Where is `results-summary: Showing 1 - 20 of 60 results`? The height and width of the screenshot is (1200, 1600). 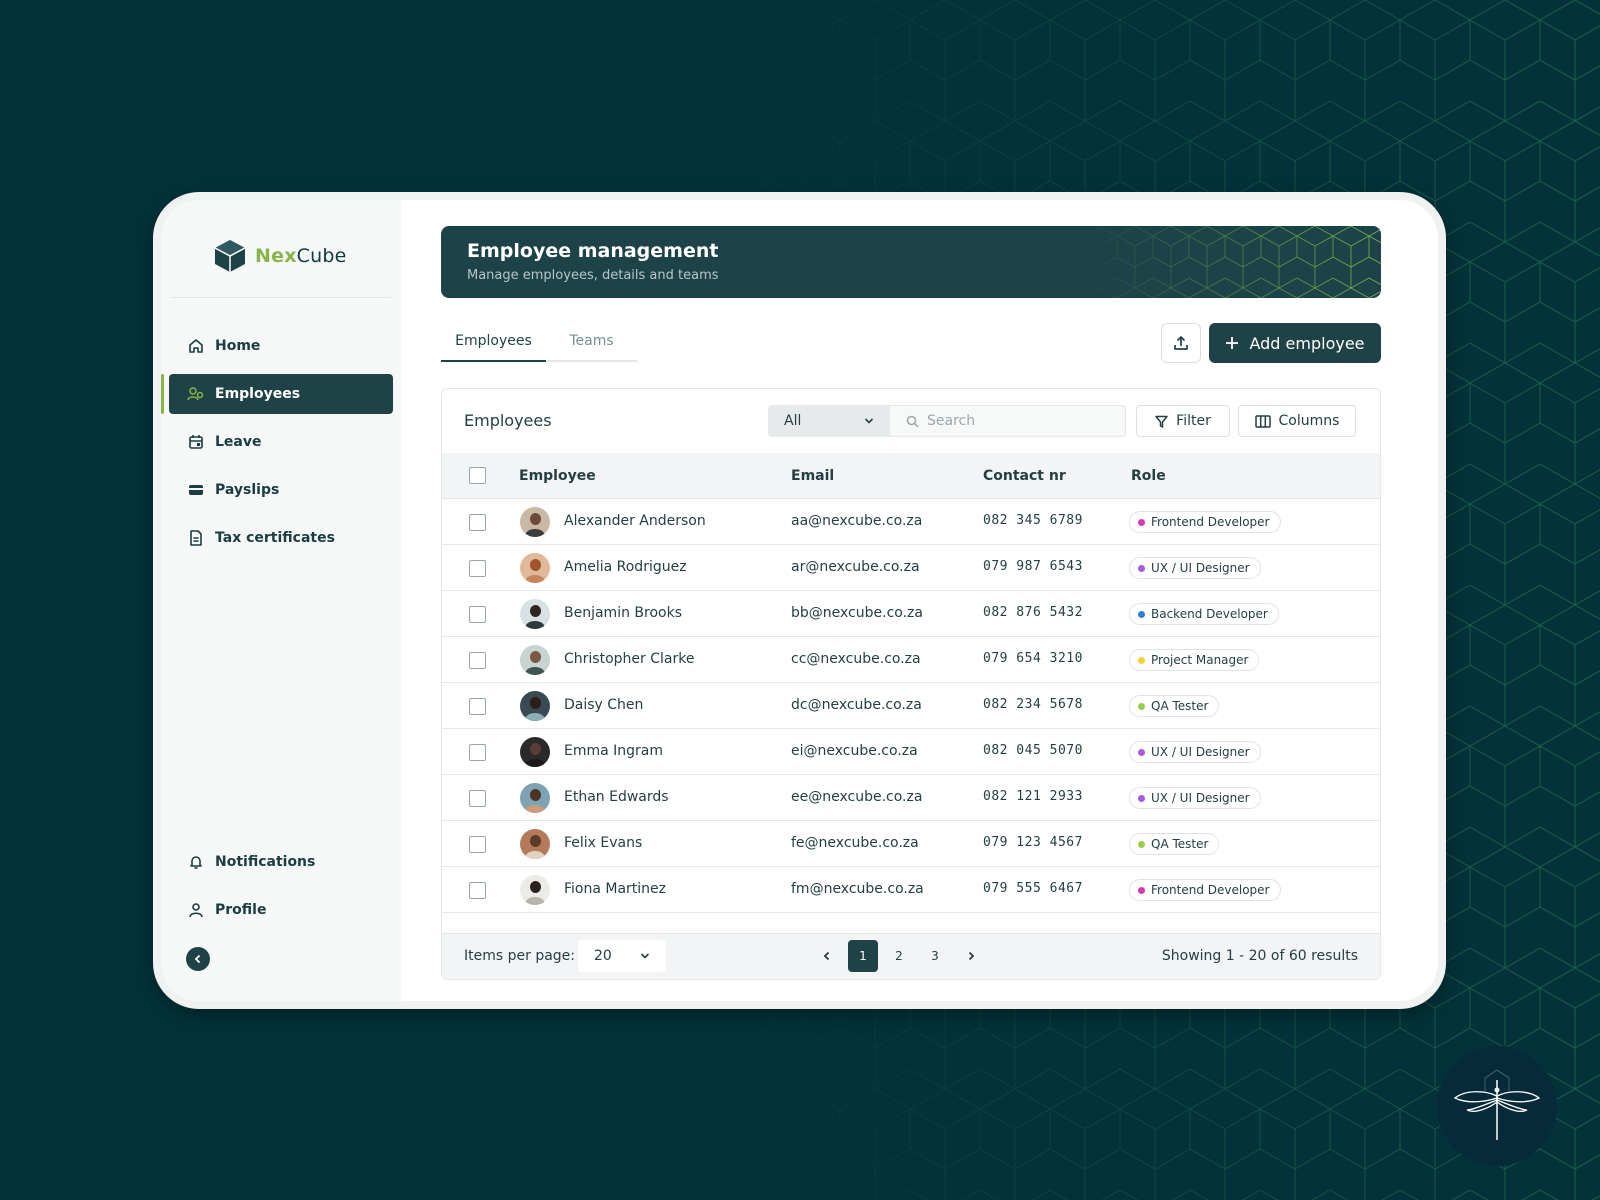 results-summary: Showing 1 - 20 of 60 results is located at coordinates (1259, 956).